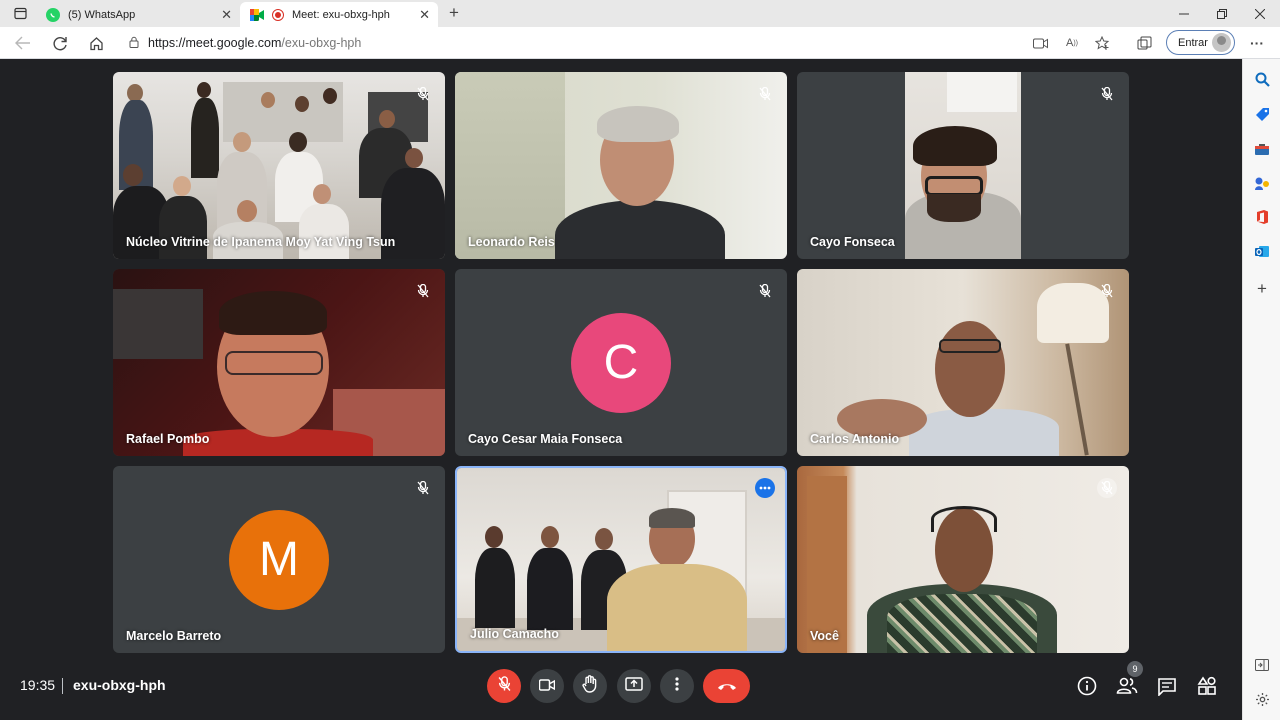 This screenshot has height=720, width=1280. What do you see at coordinates (514, 634) in the screenshot?
I see `participant-name: Julio Camacho` at bounding box center [514, 634].